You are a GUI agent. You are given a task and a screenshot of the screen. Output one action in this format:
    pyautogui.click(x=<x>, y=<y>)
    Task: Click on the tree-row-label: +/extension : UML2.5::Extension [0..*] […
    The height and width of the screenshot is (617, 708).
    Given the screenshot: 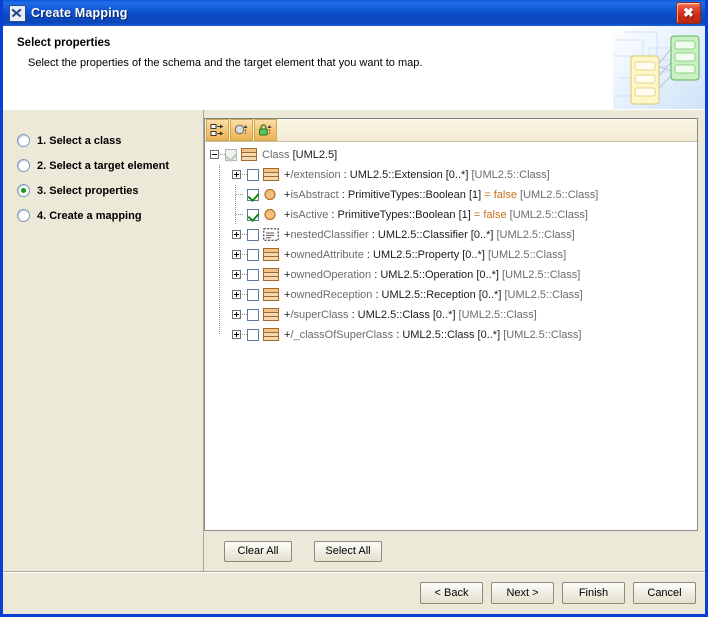 What is the action you would take?
    pyautogui.click(x=417, y=175)
    